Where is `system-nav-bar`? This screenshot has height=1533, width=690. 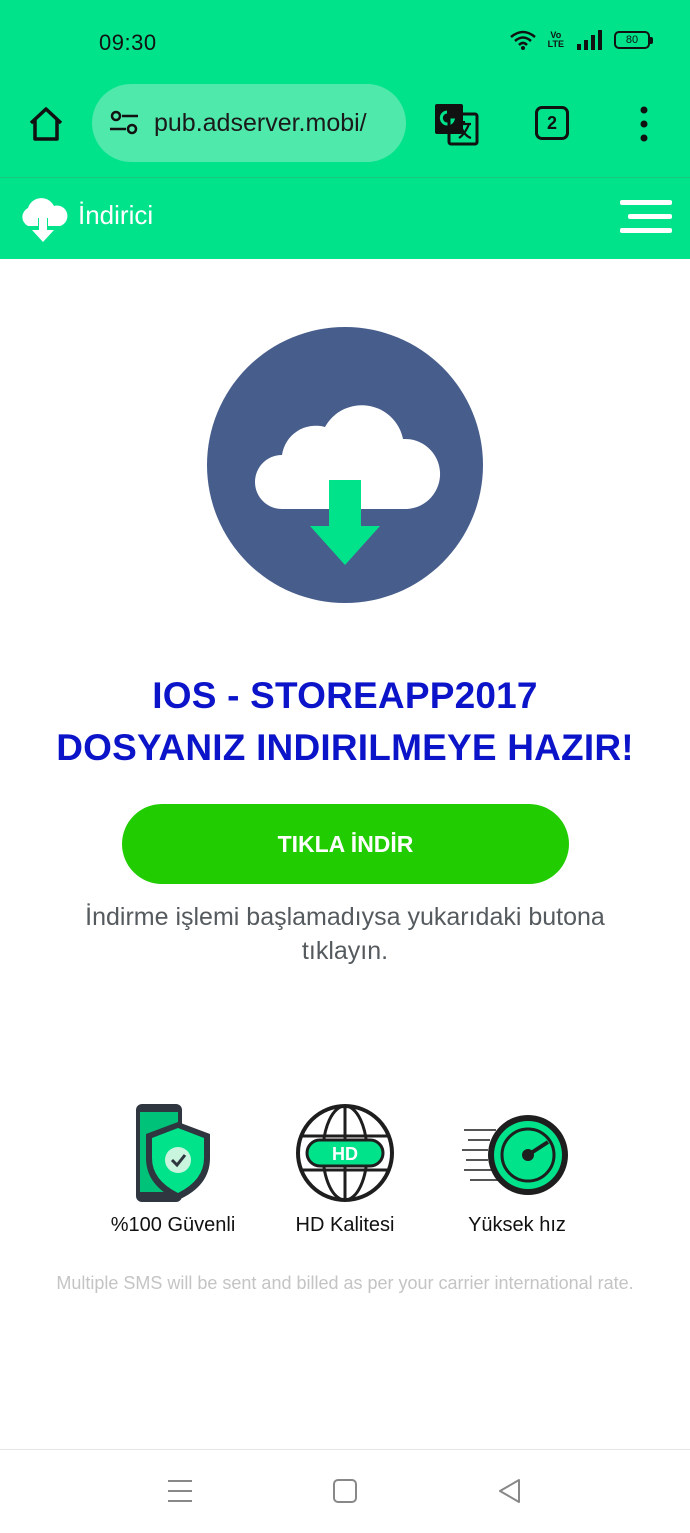 system-nav-bar is located at coordinates (345, 1491).